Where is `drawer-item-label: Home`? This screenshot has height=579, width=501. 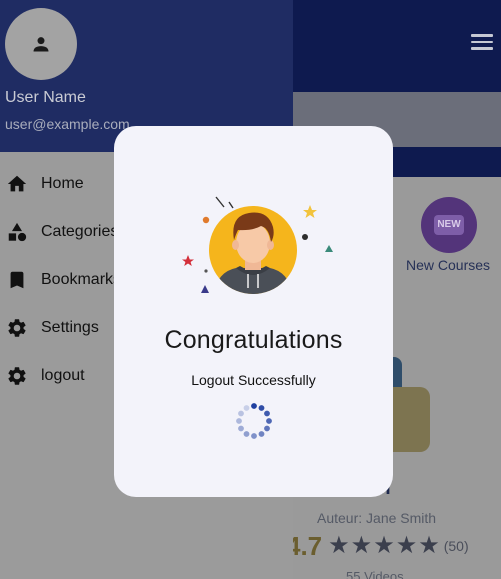 drawer-item-label: Home is located at coordinates (62, 183).